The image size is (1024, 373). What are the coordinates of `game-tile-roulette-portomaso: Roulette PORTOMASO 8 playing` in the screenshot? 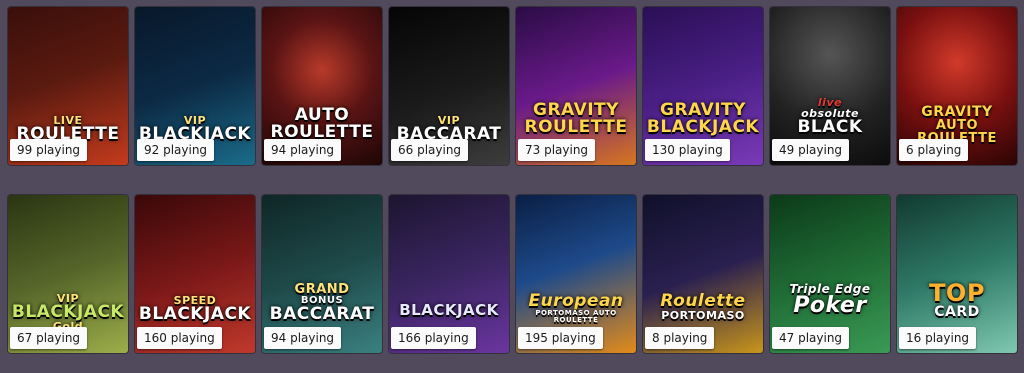 It's located at (703, 274).